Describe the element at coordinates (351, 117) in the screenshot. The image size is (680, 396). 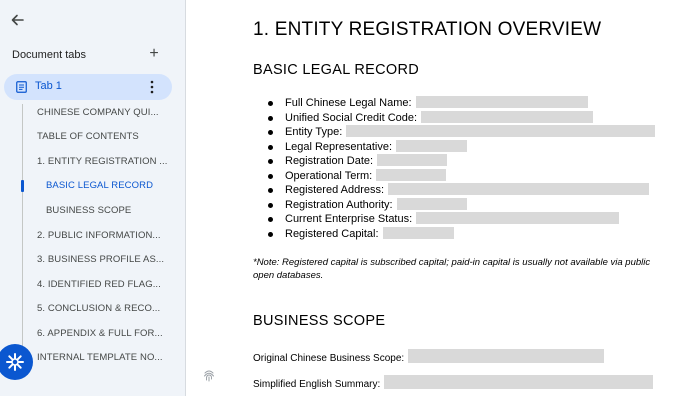
I see `field-label: Unified Social Credit Code:` at that location.